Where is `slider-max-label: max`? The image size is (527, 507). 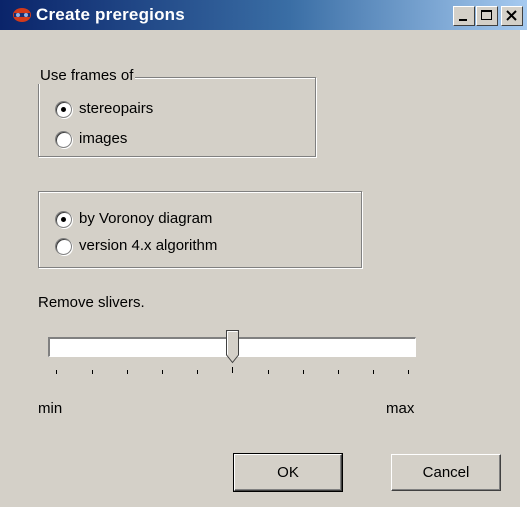 slider-max-label: max is located at coordinates (400, 408).